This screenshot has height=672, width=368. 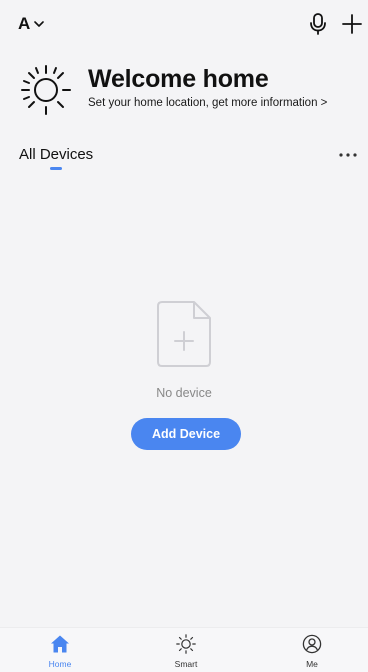 What do you see at coordinates (56, 155) in the screenshot?
I see `tab-all-devices: All Devices` at bounding box center [56, 155].